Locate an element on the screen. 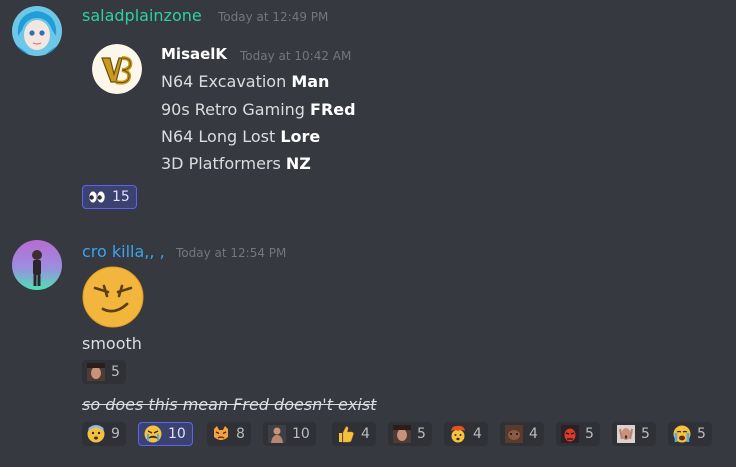  reaction-loudly-crying: 5 is located at coordinates (690, 434).